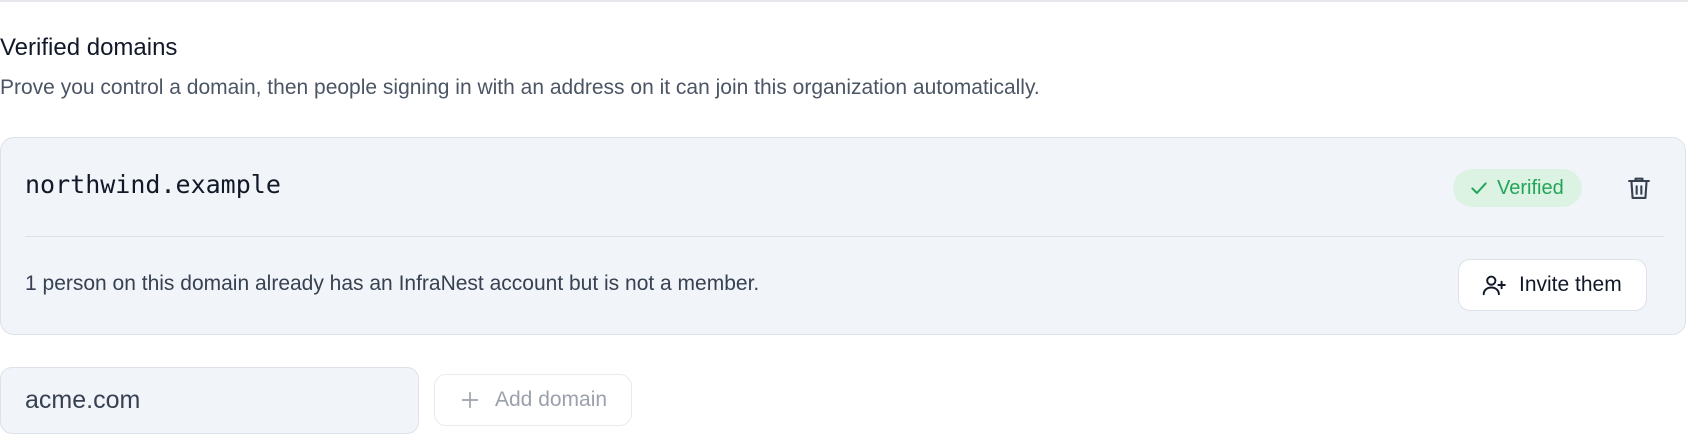 The image size is (1688, 434). I want to click on check-icon, so click(1479, 188).